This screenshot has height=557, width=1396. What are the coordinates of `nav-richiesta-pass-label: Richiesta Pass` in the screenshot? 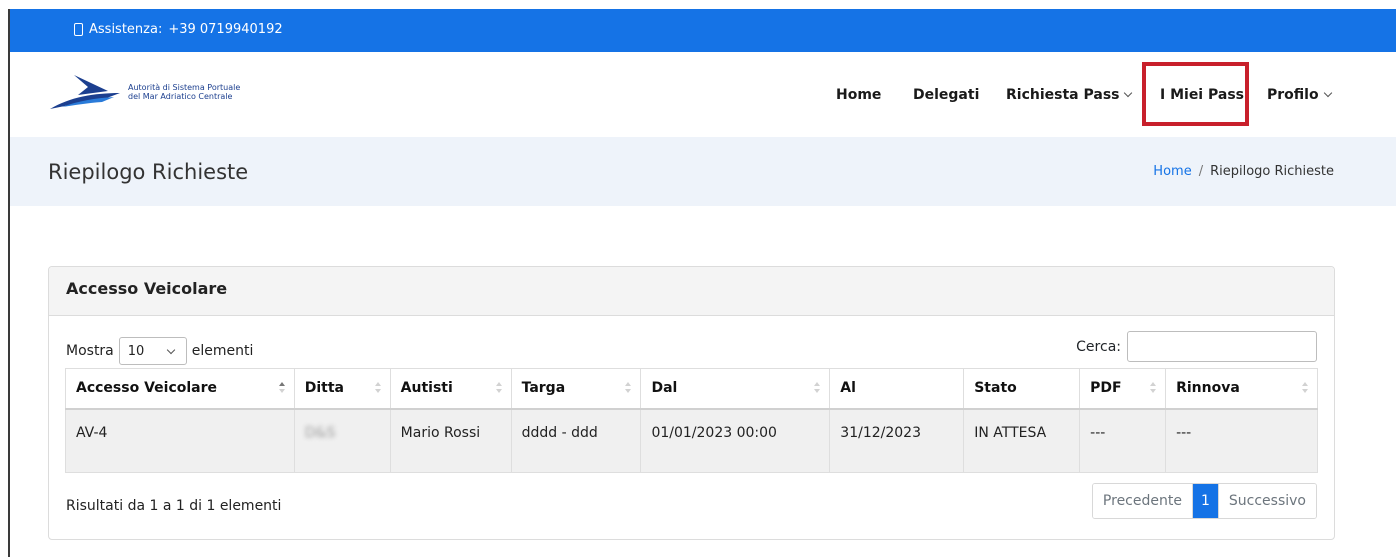 It's located at (1063, 95).